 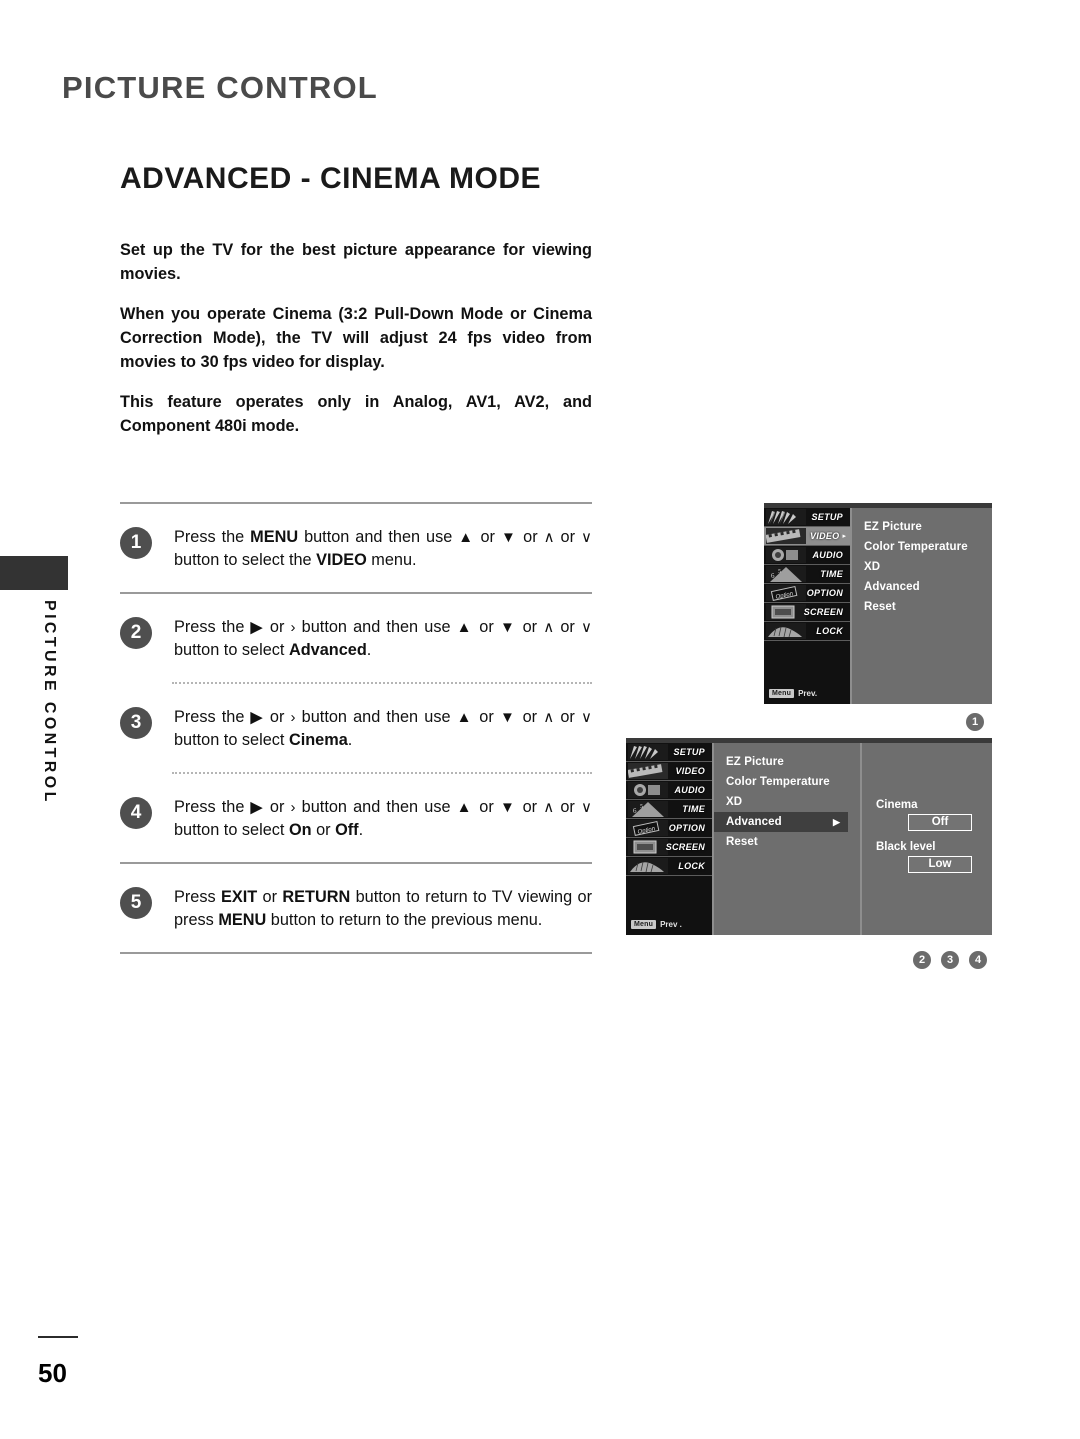 I want to click on osd2-field-label-black-level: Black level, so click(x=906, y=847).